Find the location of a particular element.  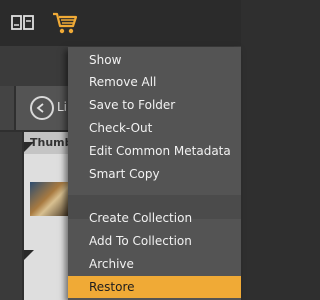

menu-item-restore: Restore is located at coordinates (154, 287).